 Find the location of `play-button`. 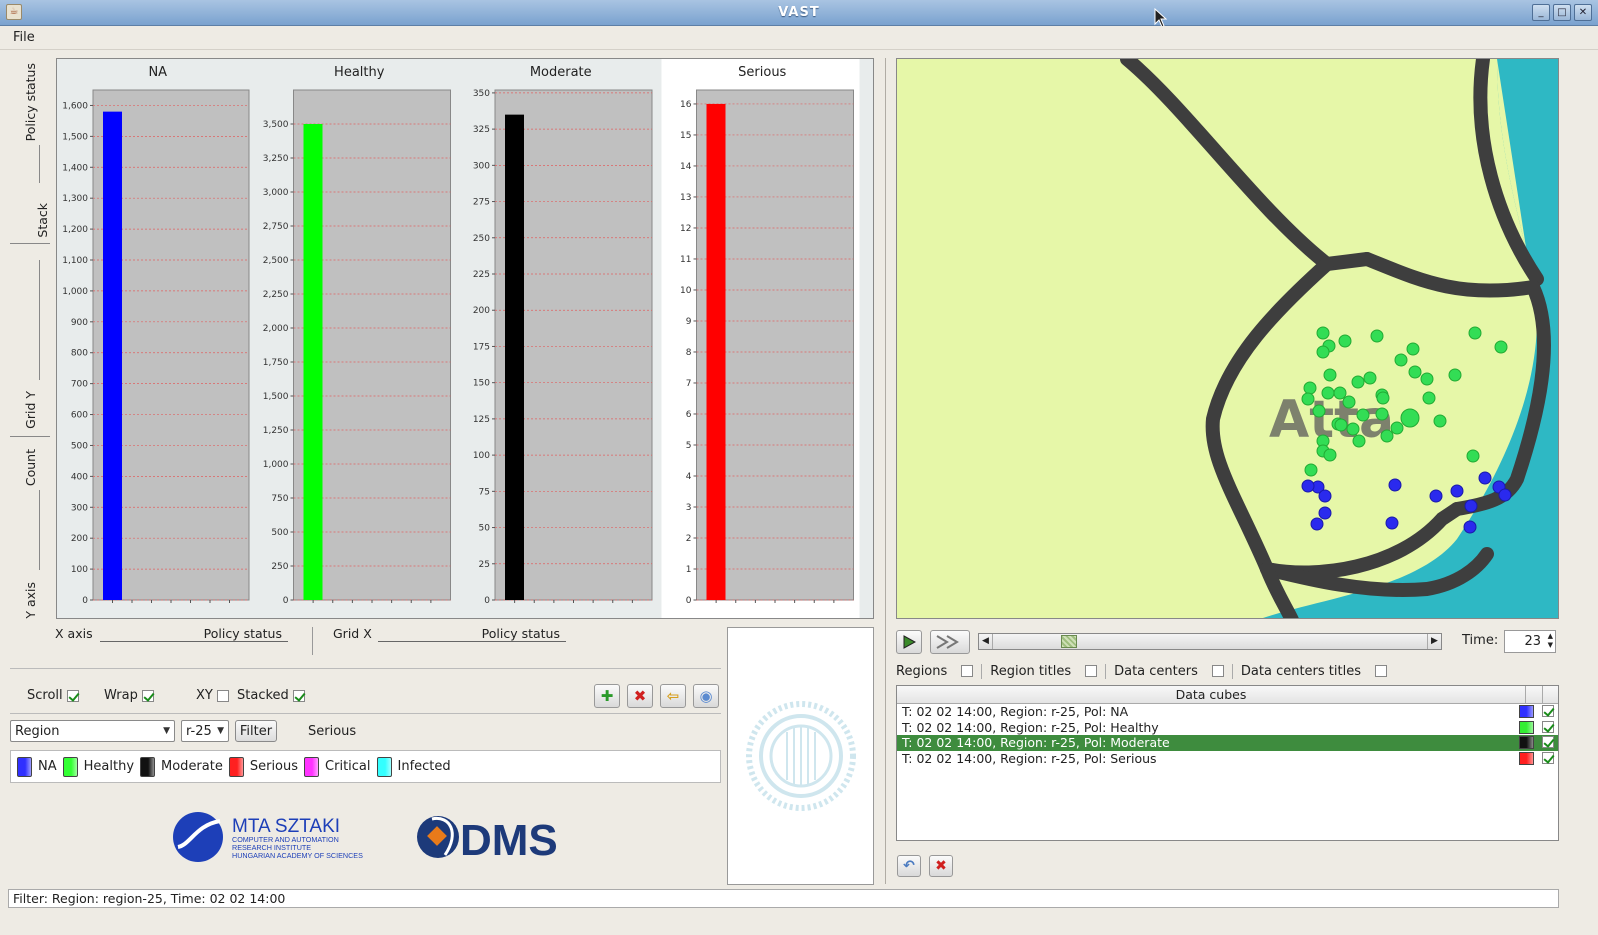

play-button is located at coordinates (909, 642).